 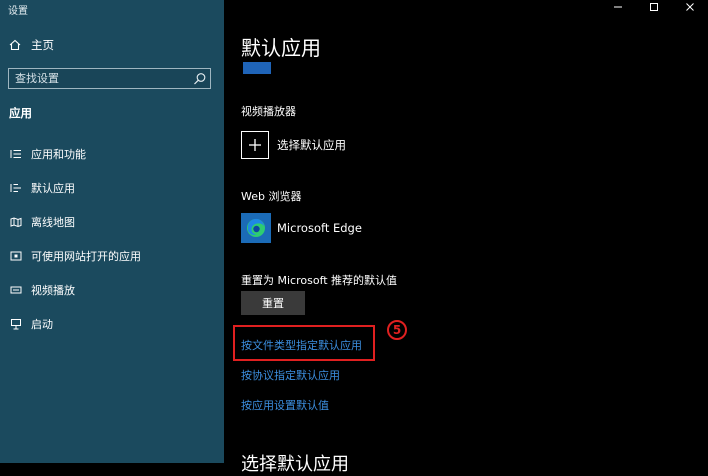 What do you see at coordinates (200, 80) in the screenshot?
I see `search-icon` at bounding box center [200, 80].